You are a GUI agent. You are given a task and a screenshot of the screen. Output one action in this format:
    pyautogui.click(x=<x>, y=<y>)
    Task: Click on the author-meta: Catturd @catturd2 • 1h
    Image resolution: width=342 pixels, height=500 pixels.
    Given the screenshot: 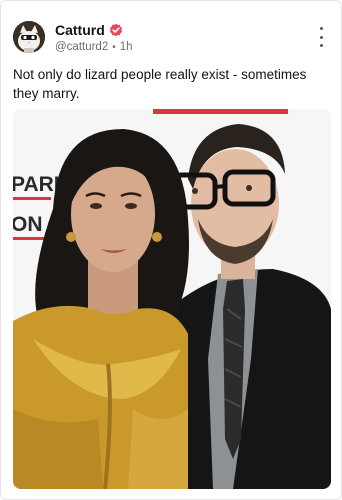 What is the action you would take?
    pyautogui.click(x=94, y=37)
    